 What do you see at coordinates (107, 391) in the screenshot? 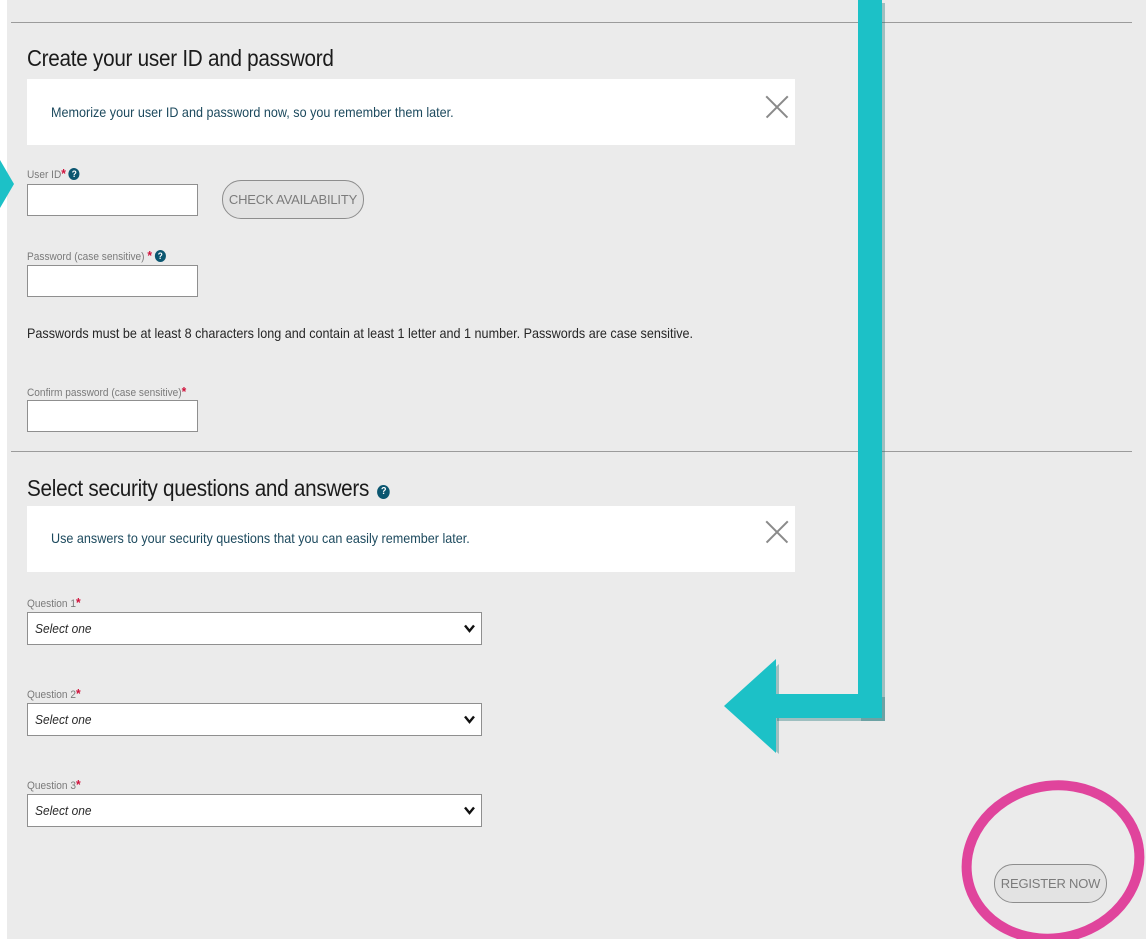
I see `confirm-password-label: Confirm password (case sensitive)*` at bounding box center [107, 391].